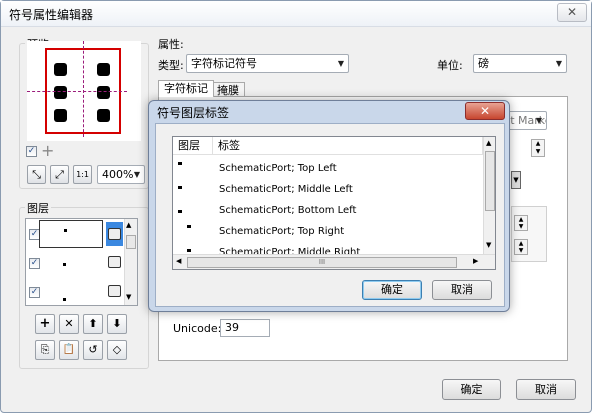 Image resolution: width=592 pixels, height=413 pixels. I want to click on offset-x-spinner: ▲ ▼, so click(521, 223).